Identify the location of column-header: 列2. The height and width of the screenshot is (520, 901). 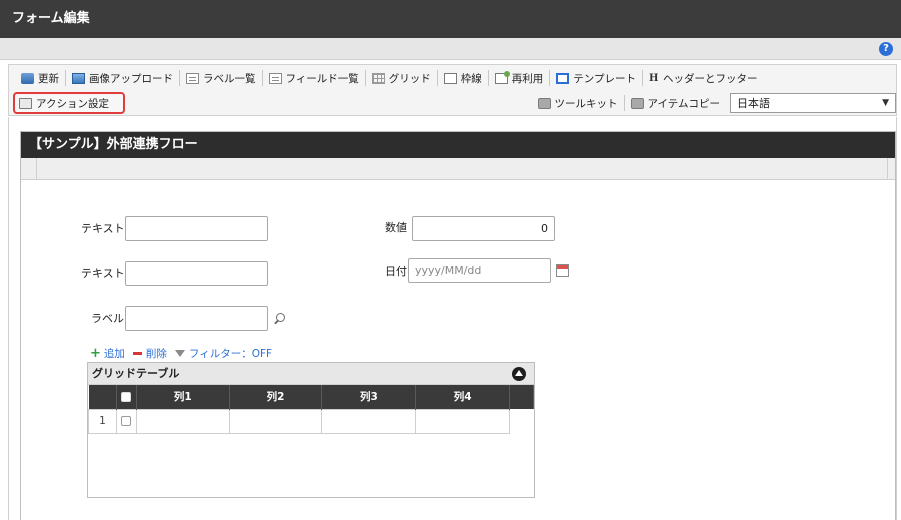
(276, 397).